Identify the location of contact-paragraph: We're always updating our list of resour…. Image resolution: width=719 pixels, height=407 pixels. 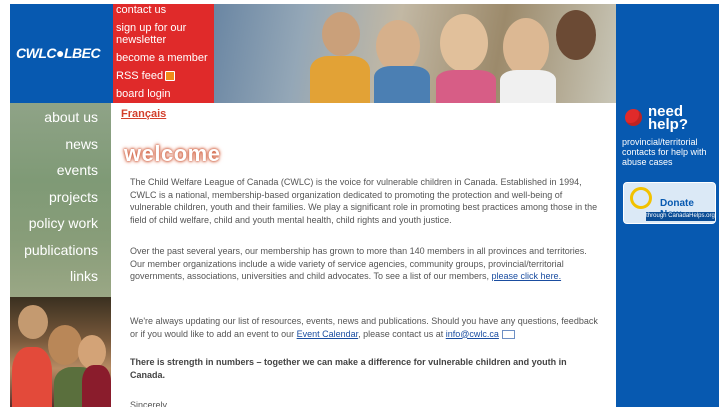
(365, 327).